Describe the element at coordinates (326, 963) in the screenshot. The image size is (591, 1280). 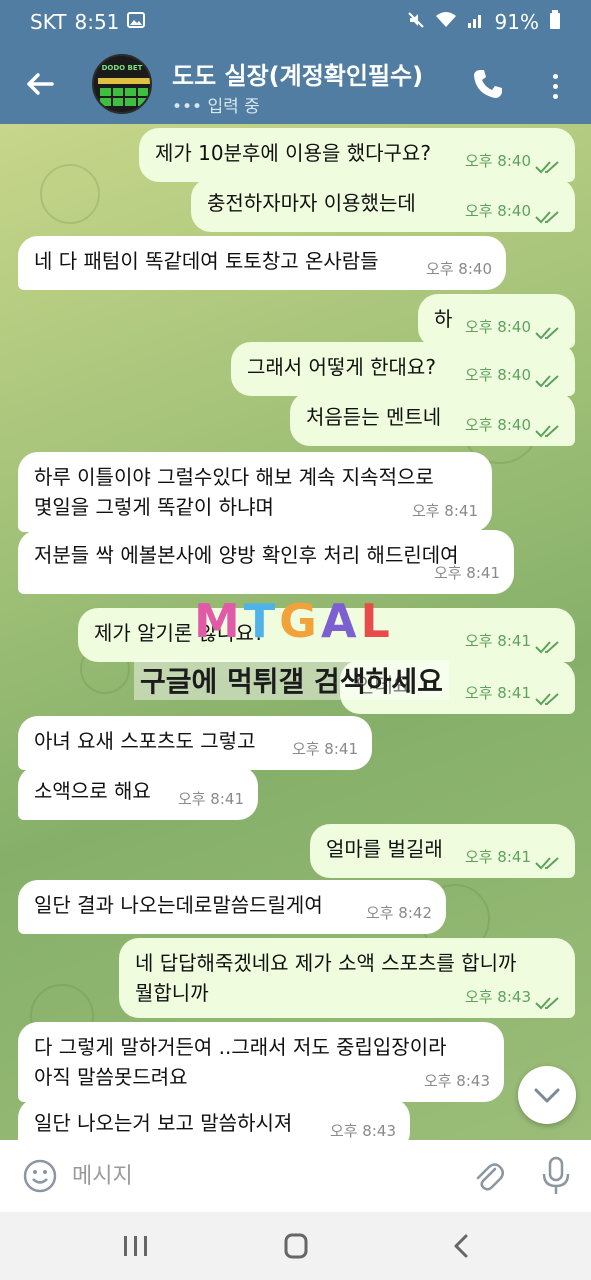
I see `message-text: 네 답답해죽겠네요 제가 소액 스포츠를 합니까` at that location.